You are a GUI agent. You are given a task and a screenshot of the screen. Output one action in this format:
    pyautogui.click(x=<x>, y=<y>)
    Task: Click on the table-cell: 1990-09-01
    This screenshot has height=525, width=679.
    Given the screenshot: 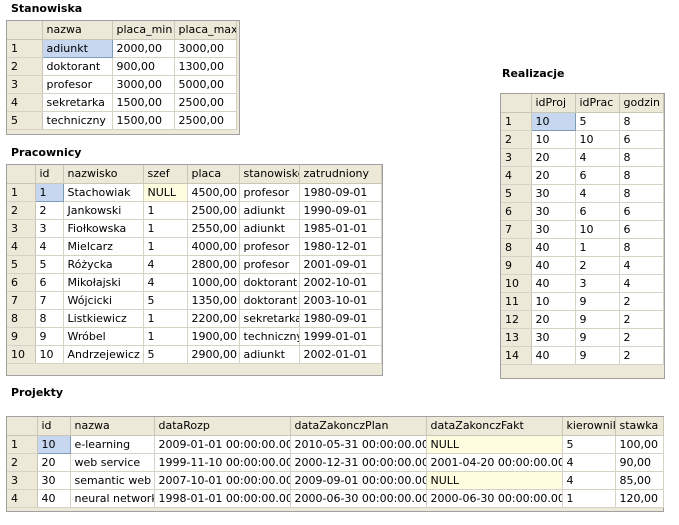 What is the action you would take?
    pyautogui.click(x=340, y=210)
    